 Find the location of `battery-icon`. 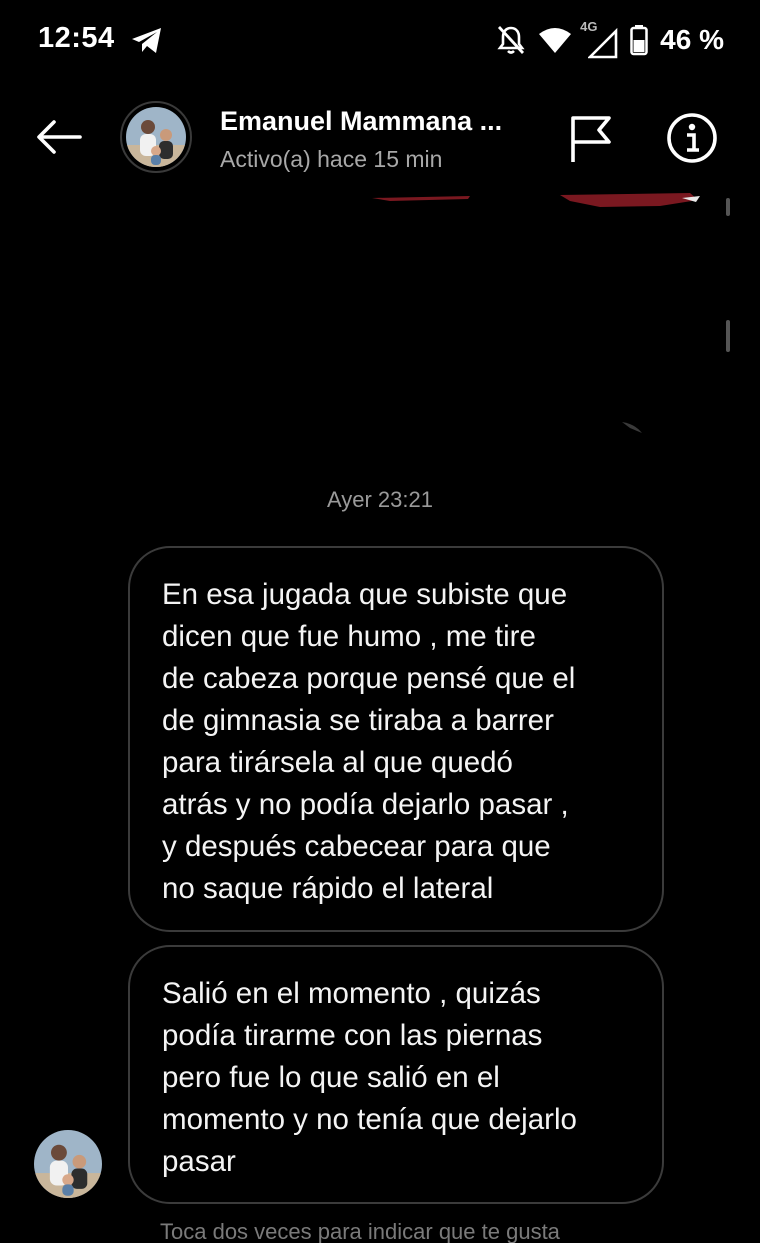

battery-icon is located at coordinates (639, 40).